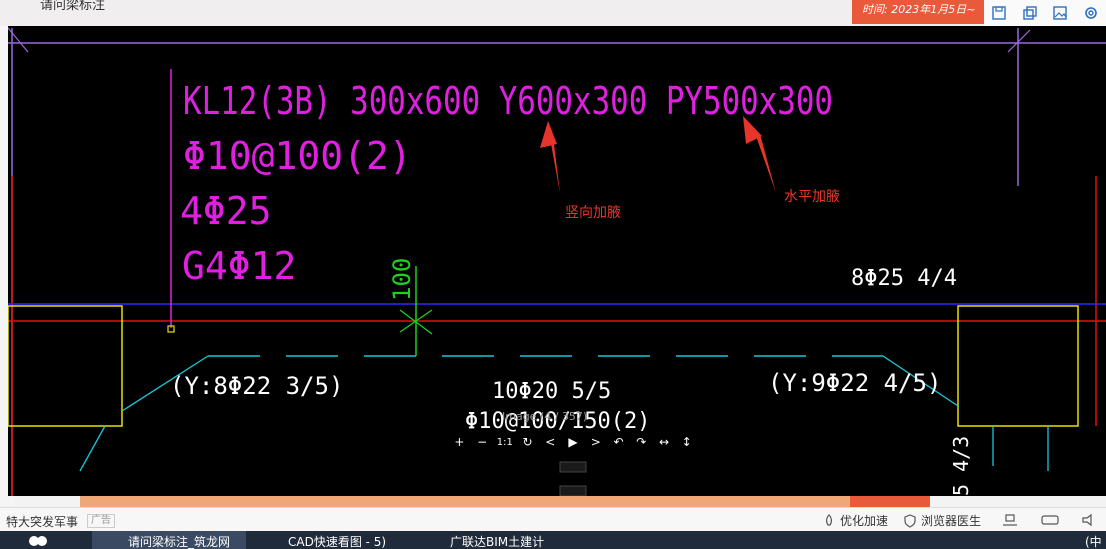 The width and height of the screenshot is (1106, 549). I want to click on rotate-right-button: ↷, so click(641, 442).